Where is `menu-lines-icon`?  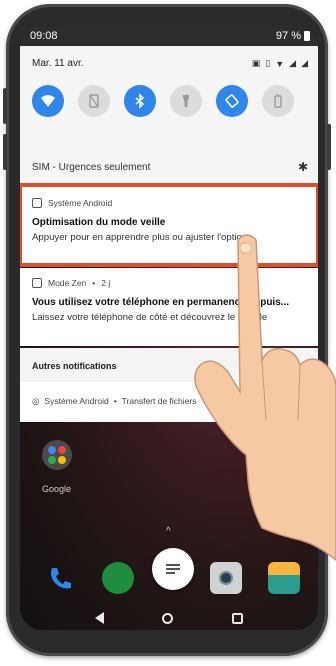 menu-lines-icon is located at coordinates (173, 569).